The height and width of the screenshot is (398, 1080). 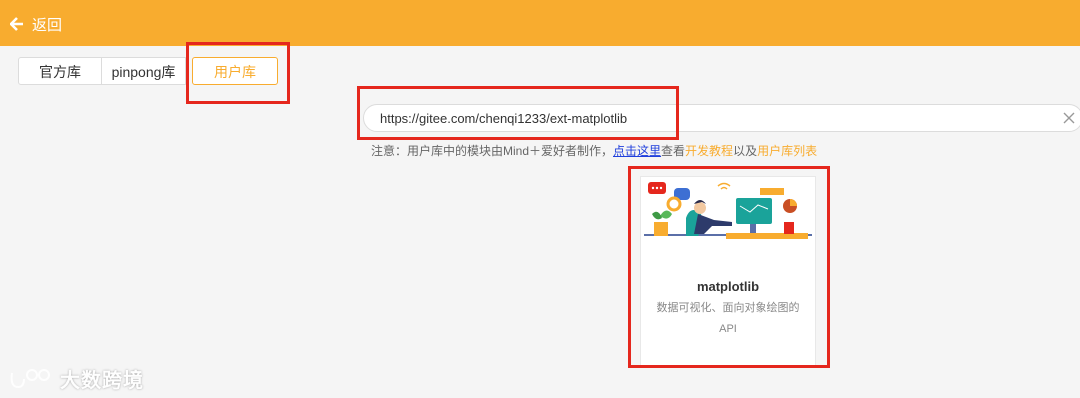 What do you see at coordinates (102, 381) in the screenshot?
I see `watermark-text: 大数跨境` at bounding box center [102, 381].